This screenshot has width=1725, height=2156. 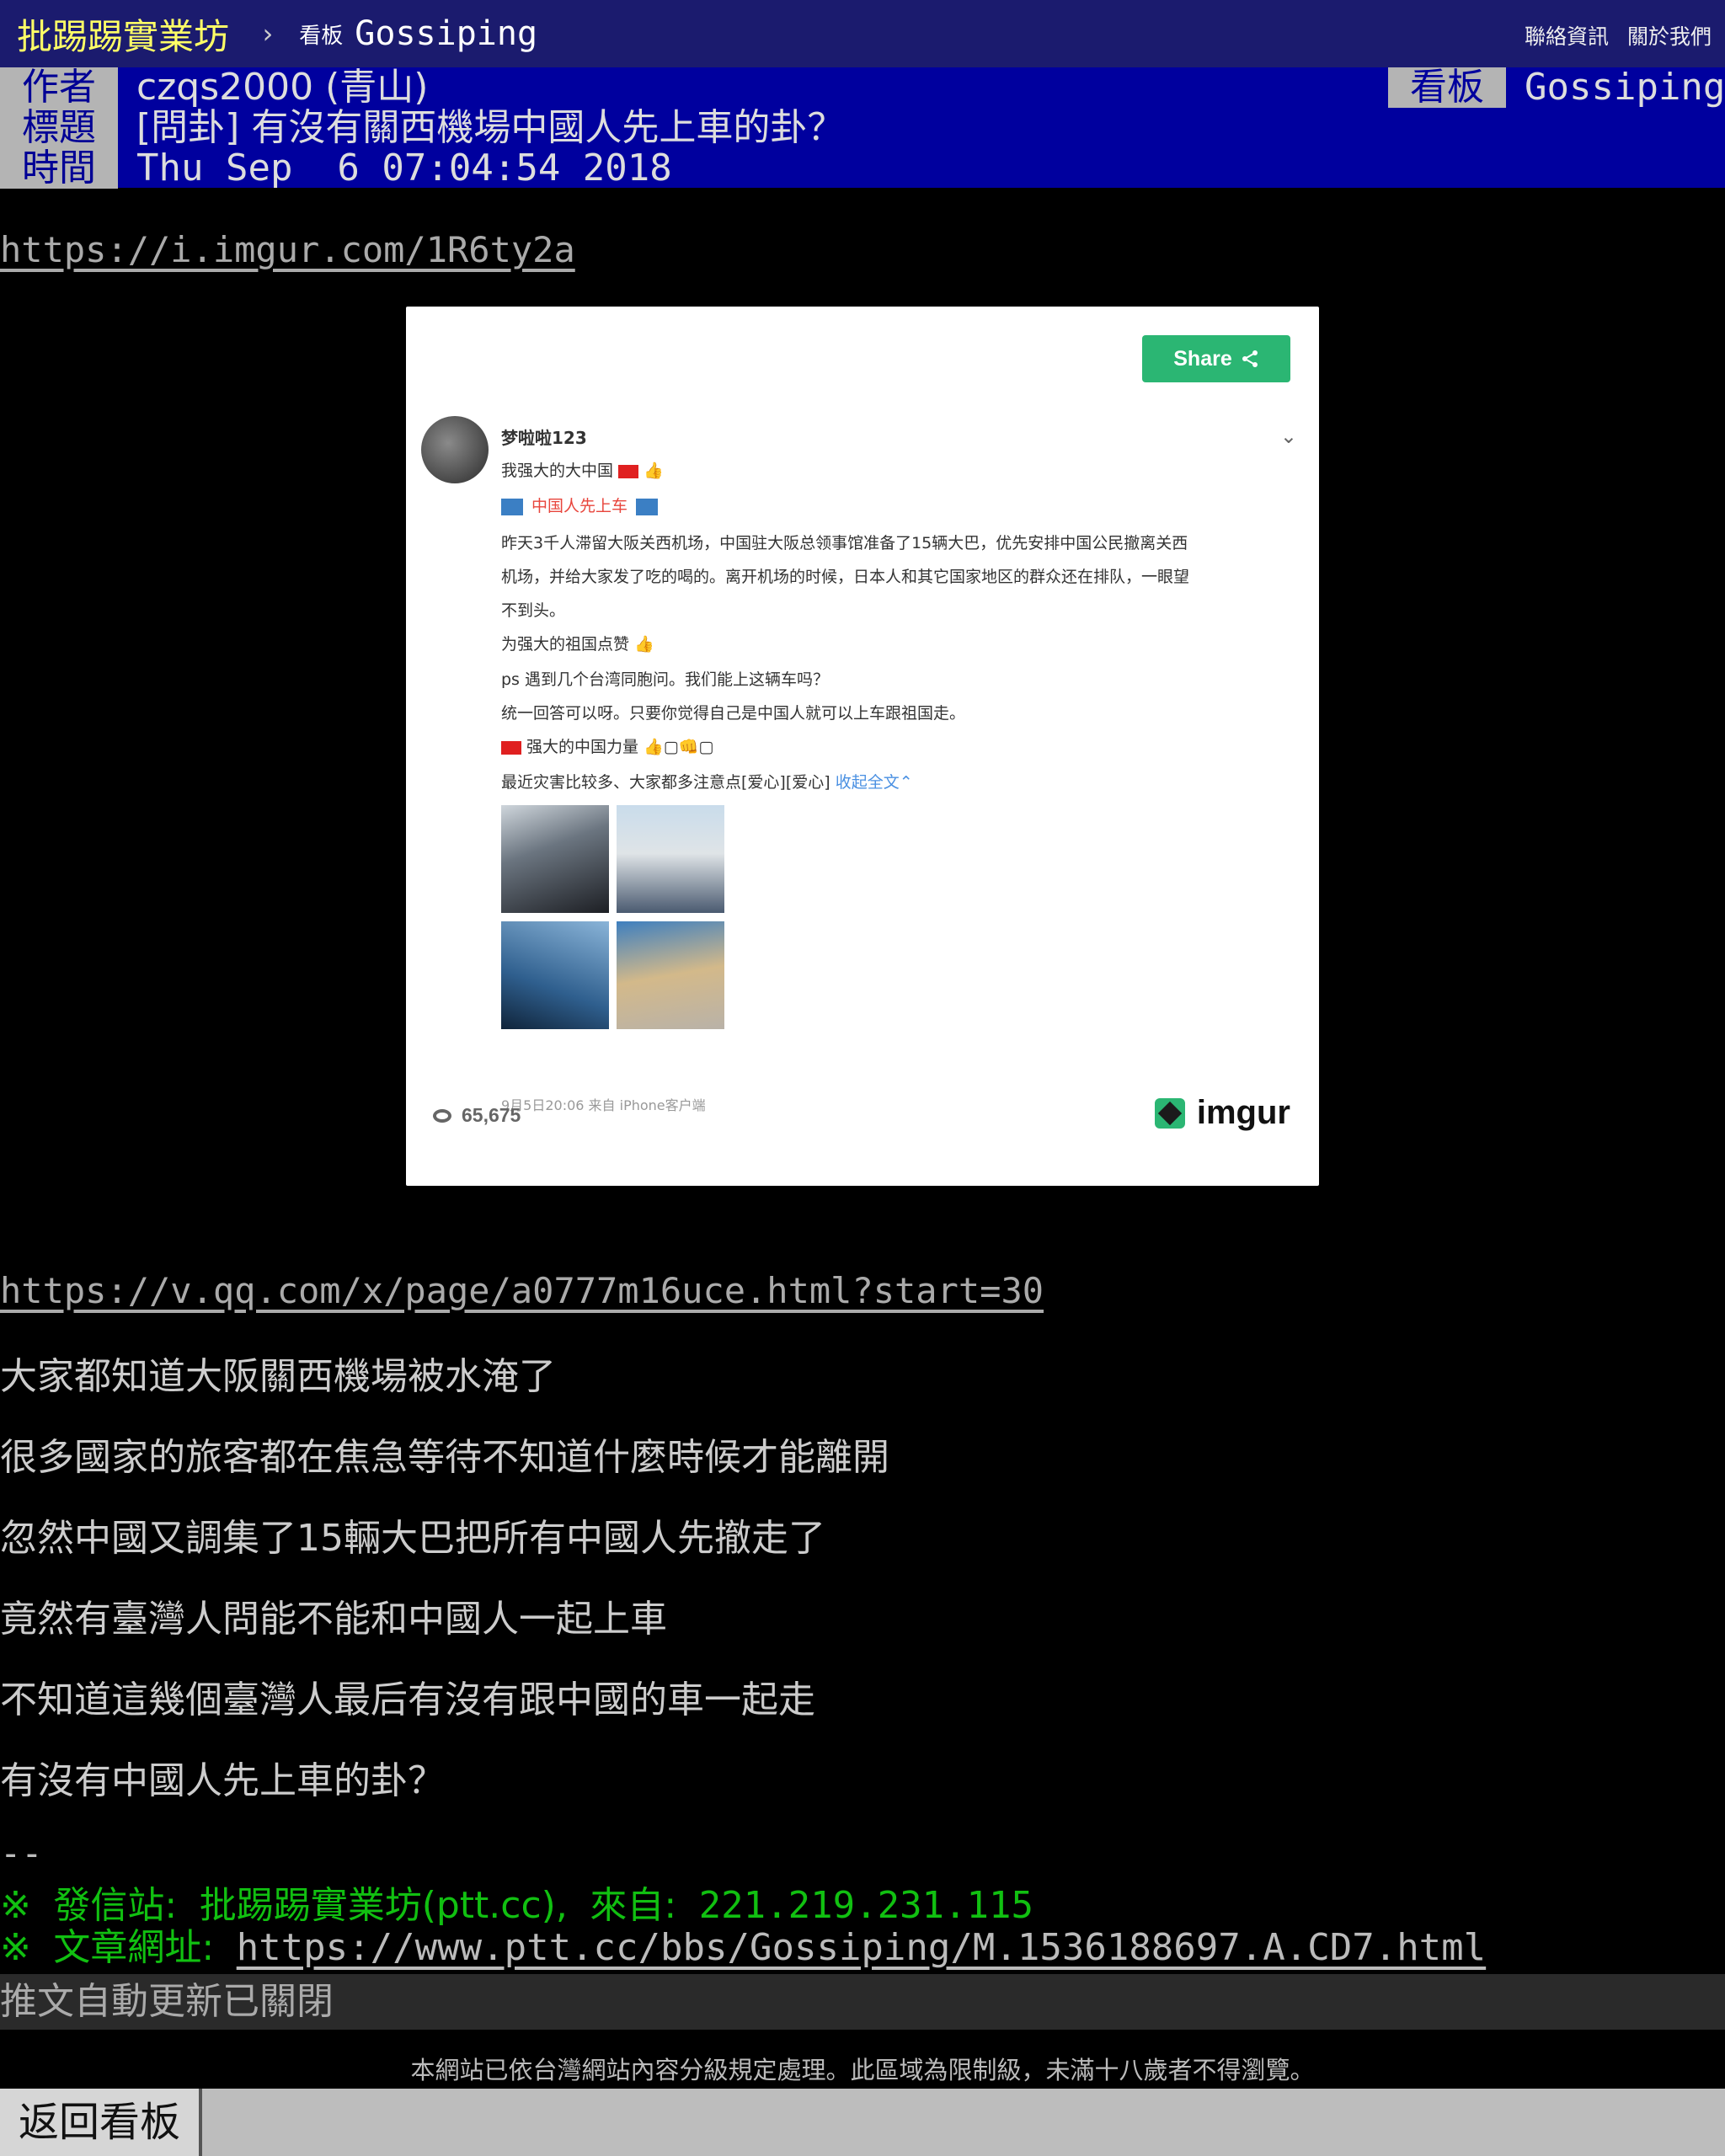 I want to click on body-line-6: 有沒有中國人先上車的卦？, so click(x=222, y=1780).